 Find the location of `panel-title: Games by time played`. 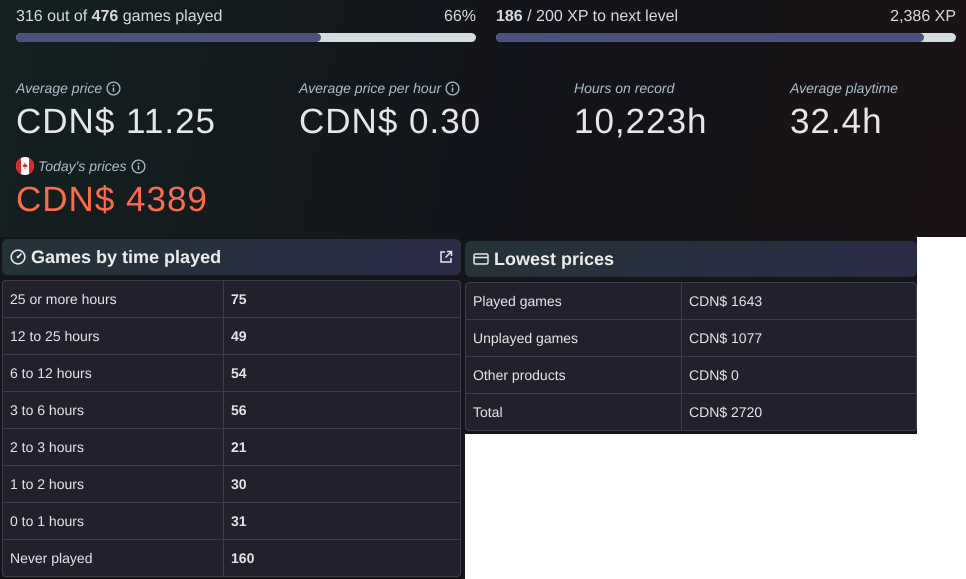

panel-title: Games by time played is located at coordinates (126, 257).